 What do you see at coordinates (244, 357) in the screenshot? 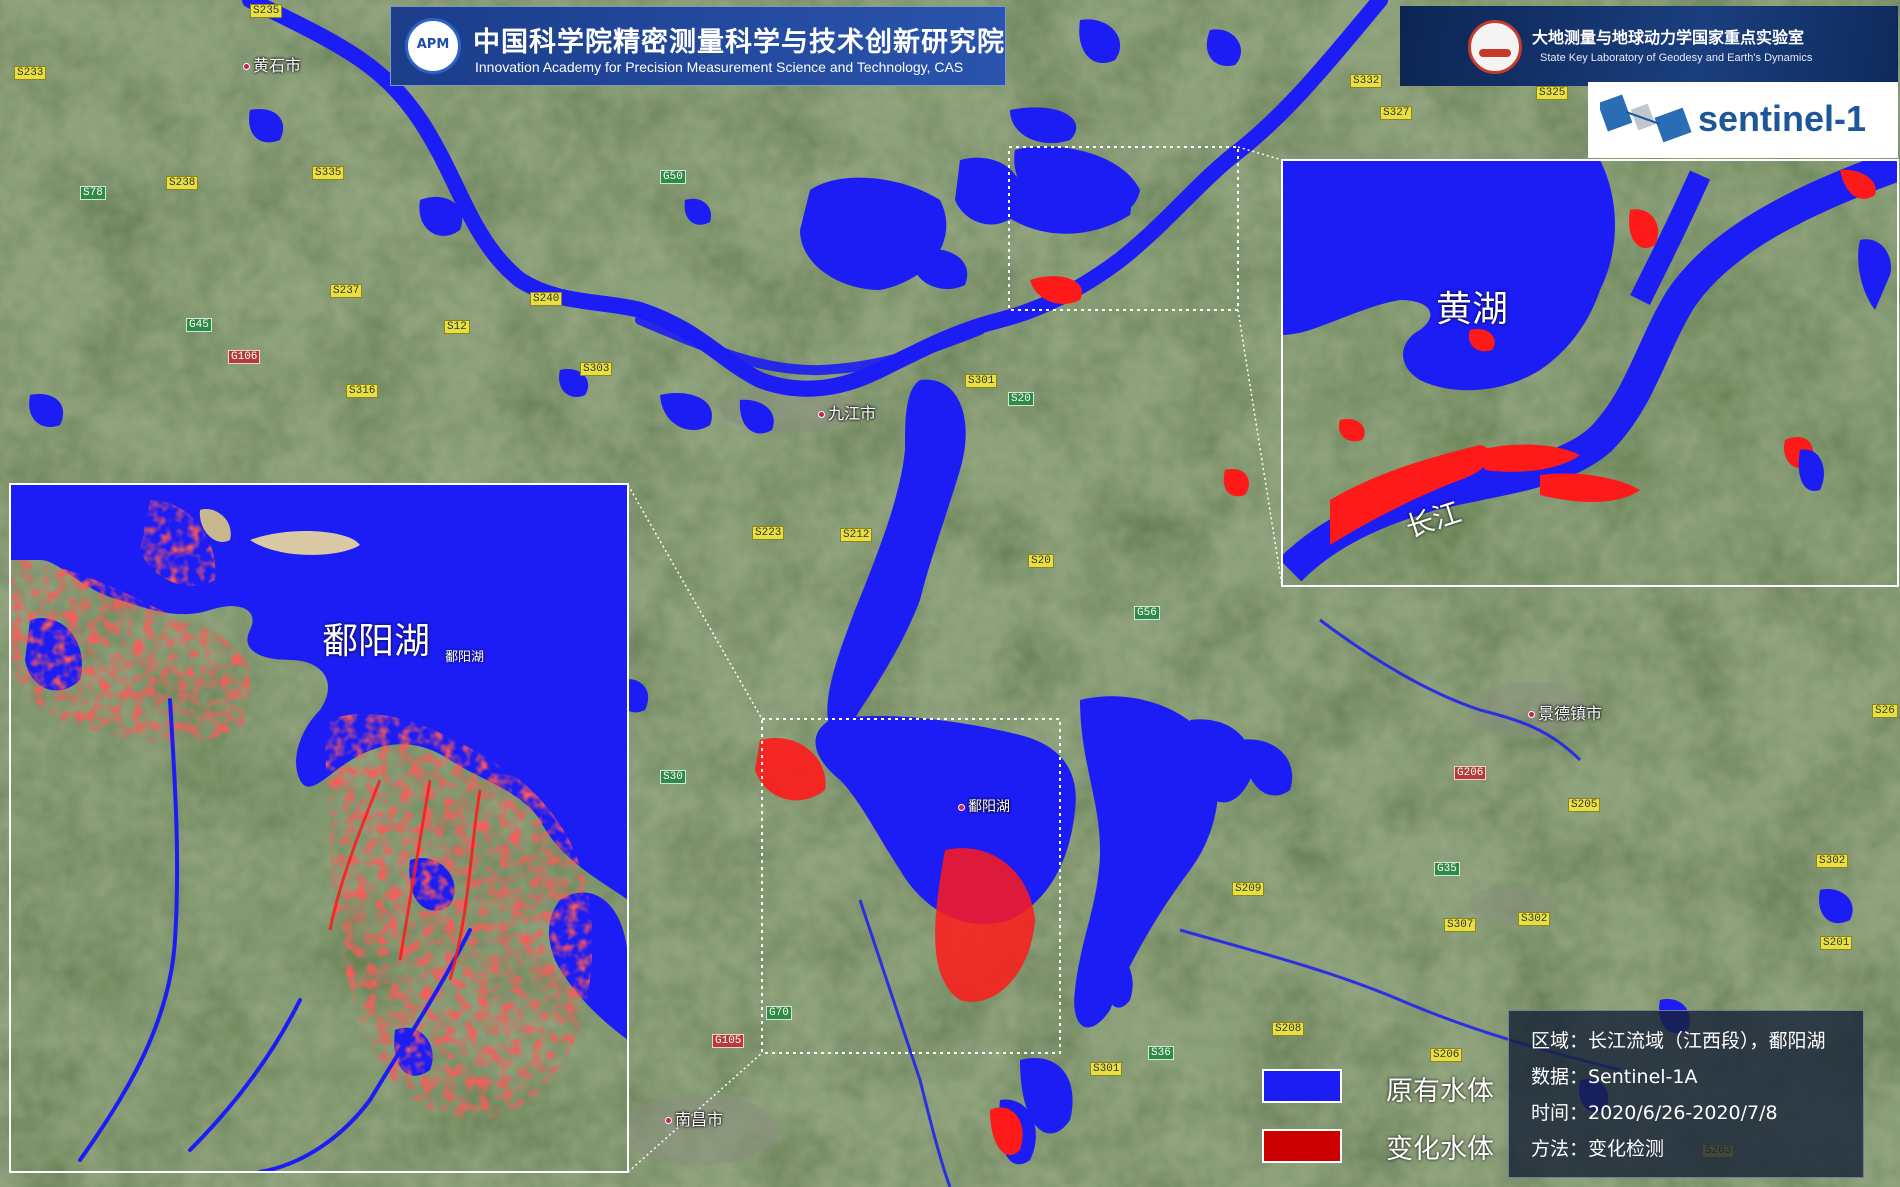
I see `road-shield: G106` at bounding box center [244, 357].